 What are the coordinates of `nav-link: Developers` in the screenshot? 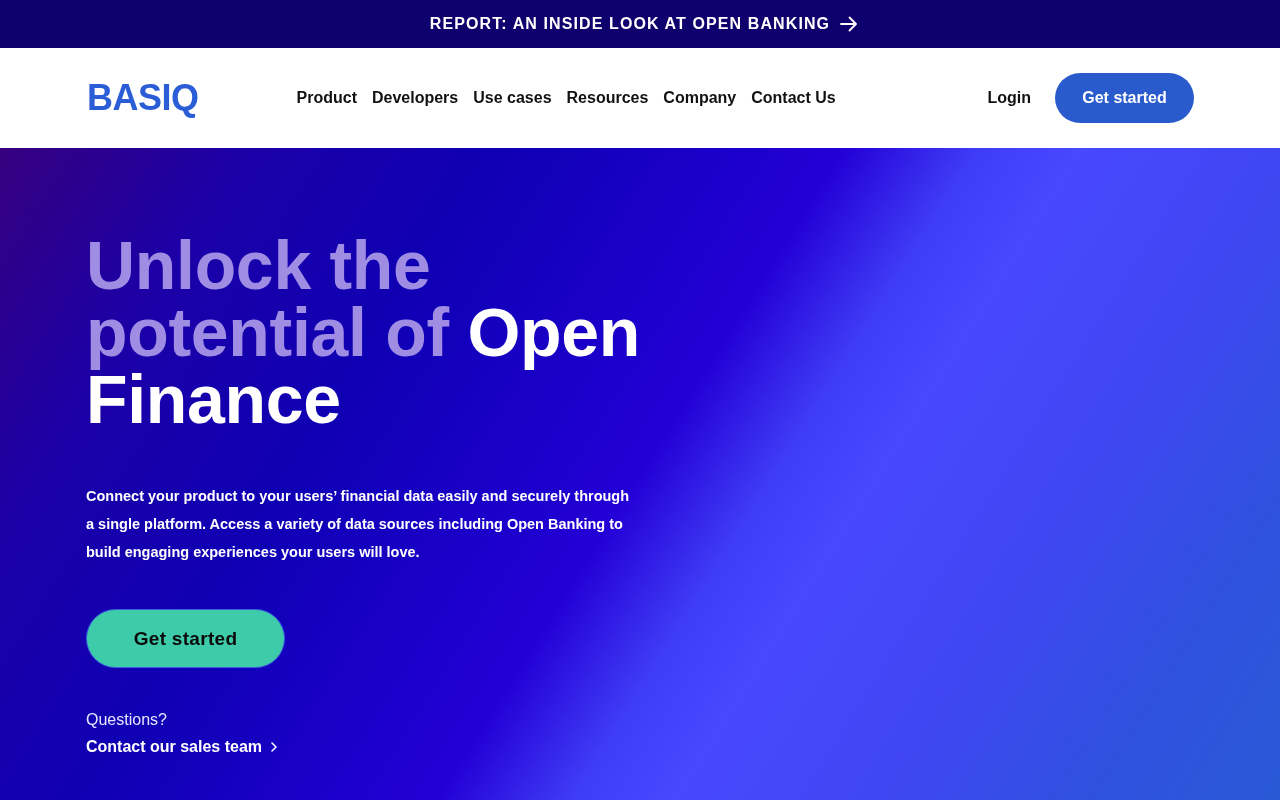 It's located at (415, 98).